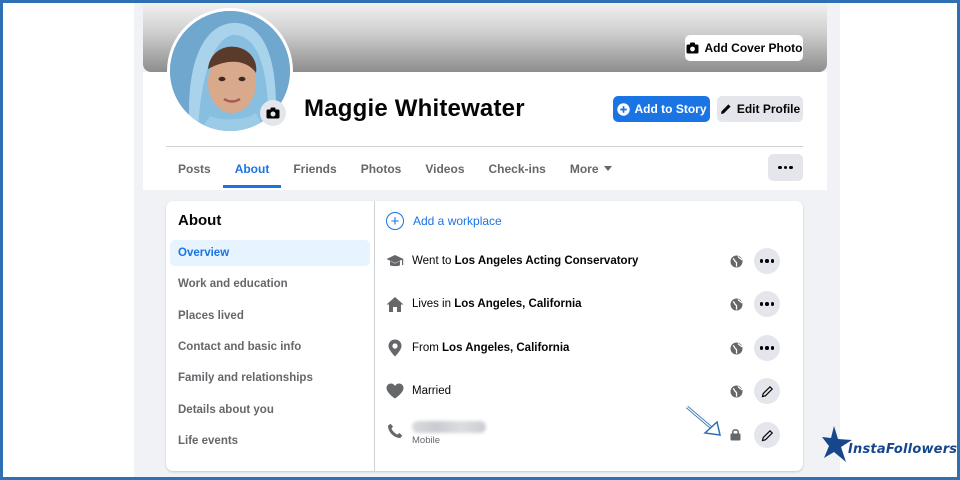  I want to click on sidebar-item-label: Life events, so click(208, 441).